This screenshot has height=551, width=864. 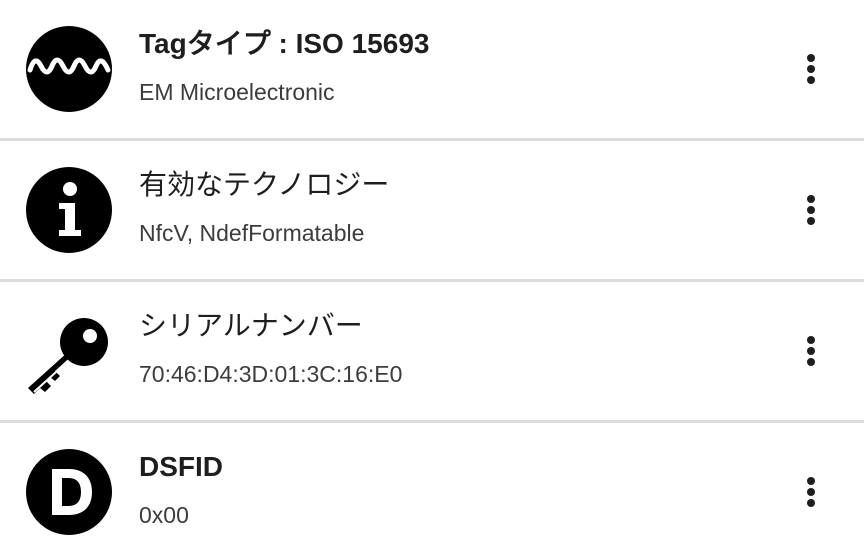 What do you see at coordinates (237, 92) in the screenshot?
I see `row-subtitle: EM Microelectronic` at bounding box center [237, 92].